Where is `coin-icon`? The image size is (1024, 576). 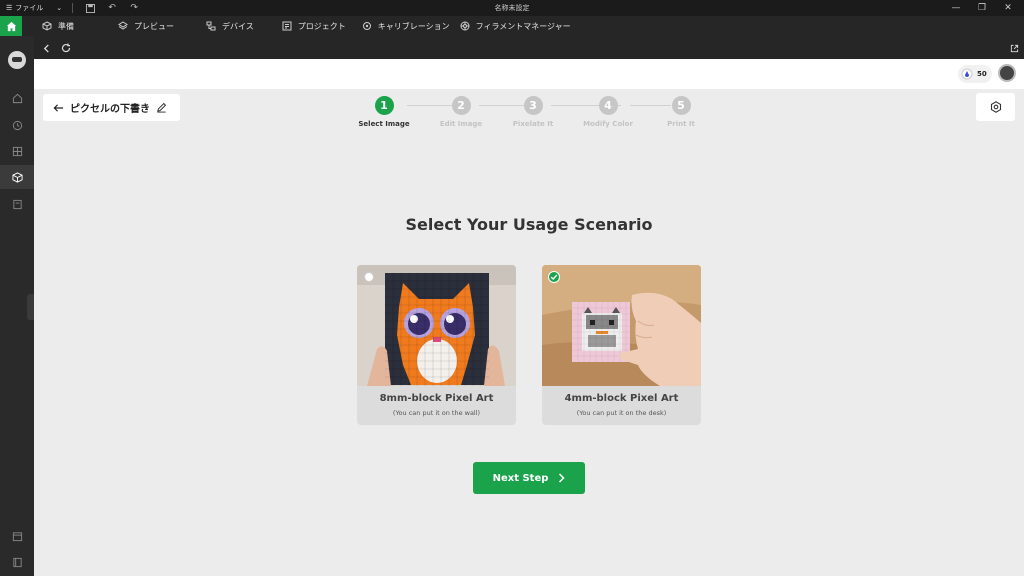 coin-icon is located at coordinates (967, 74).